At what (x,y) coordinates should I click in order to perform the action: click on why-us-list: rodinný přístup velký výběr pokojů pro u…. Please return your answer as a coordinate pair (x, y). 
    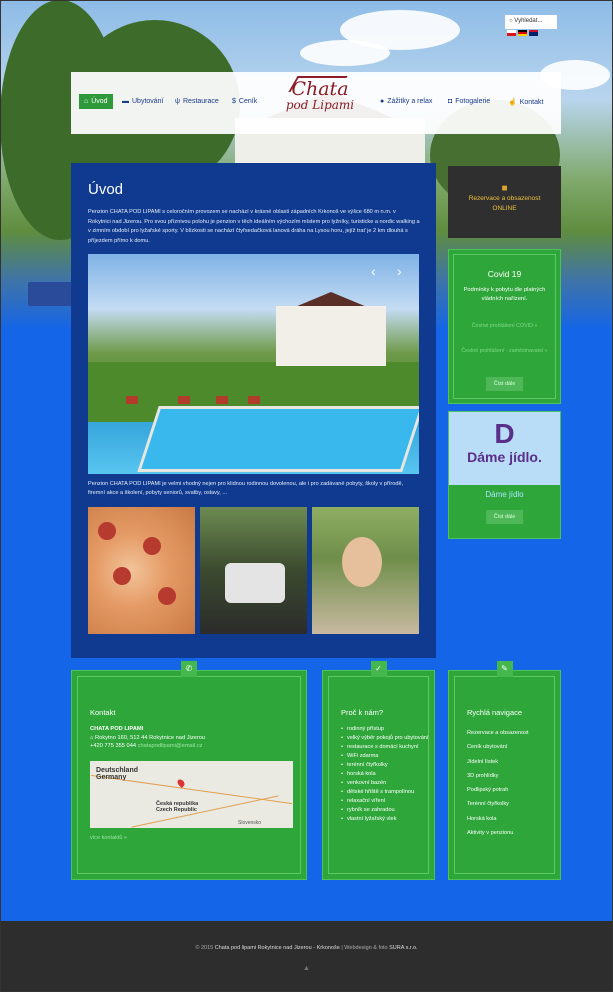
    Looking at the image, I should click on (385, 774).